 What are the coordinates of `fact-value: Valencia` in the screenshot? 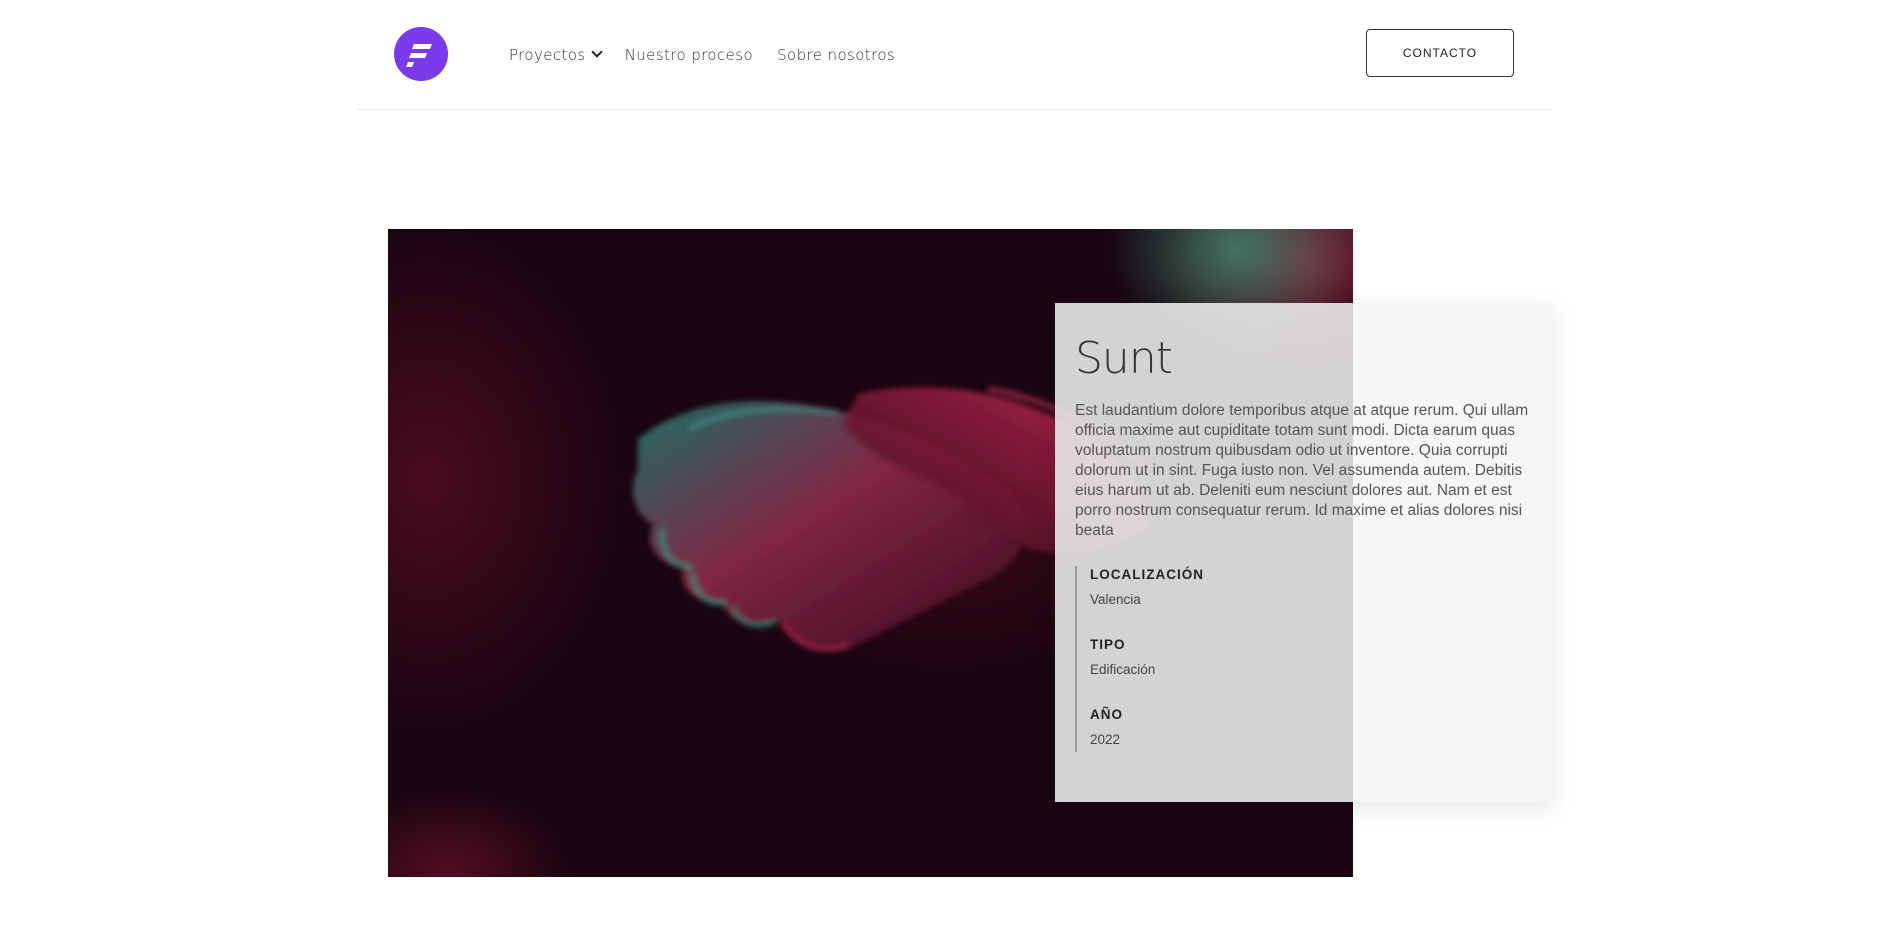 It's located at (1115, 599).